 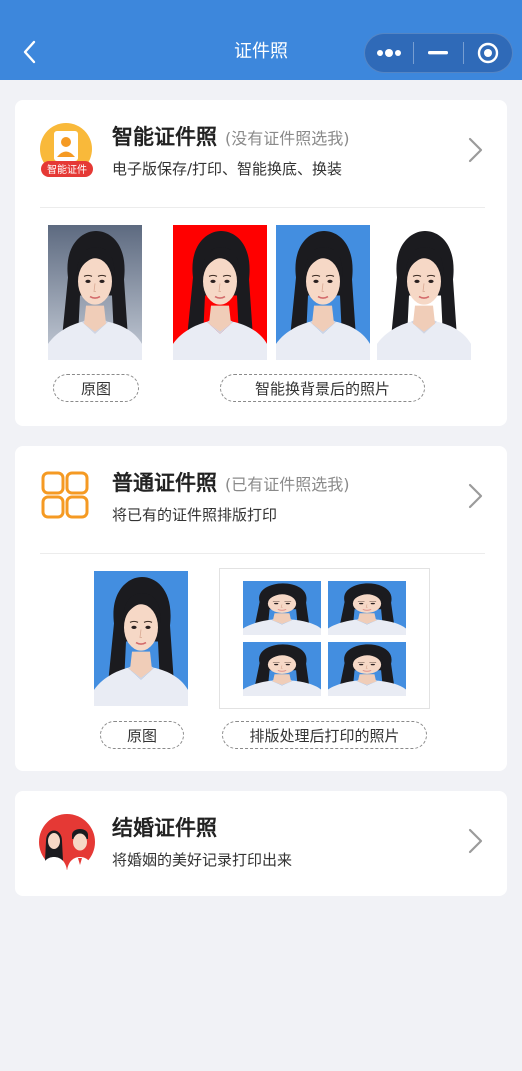 I want to click on more-button, so click(x=389, y=53).